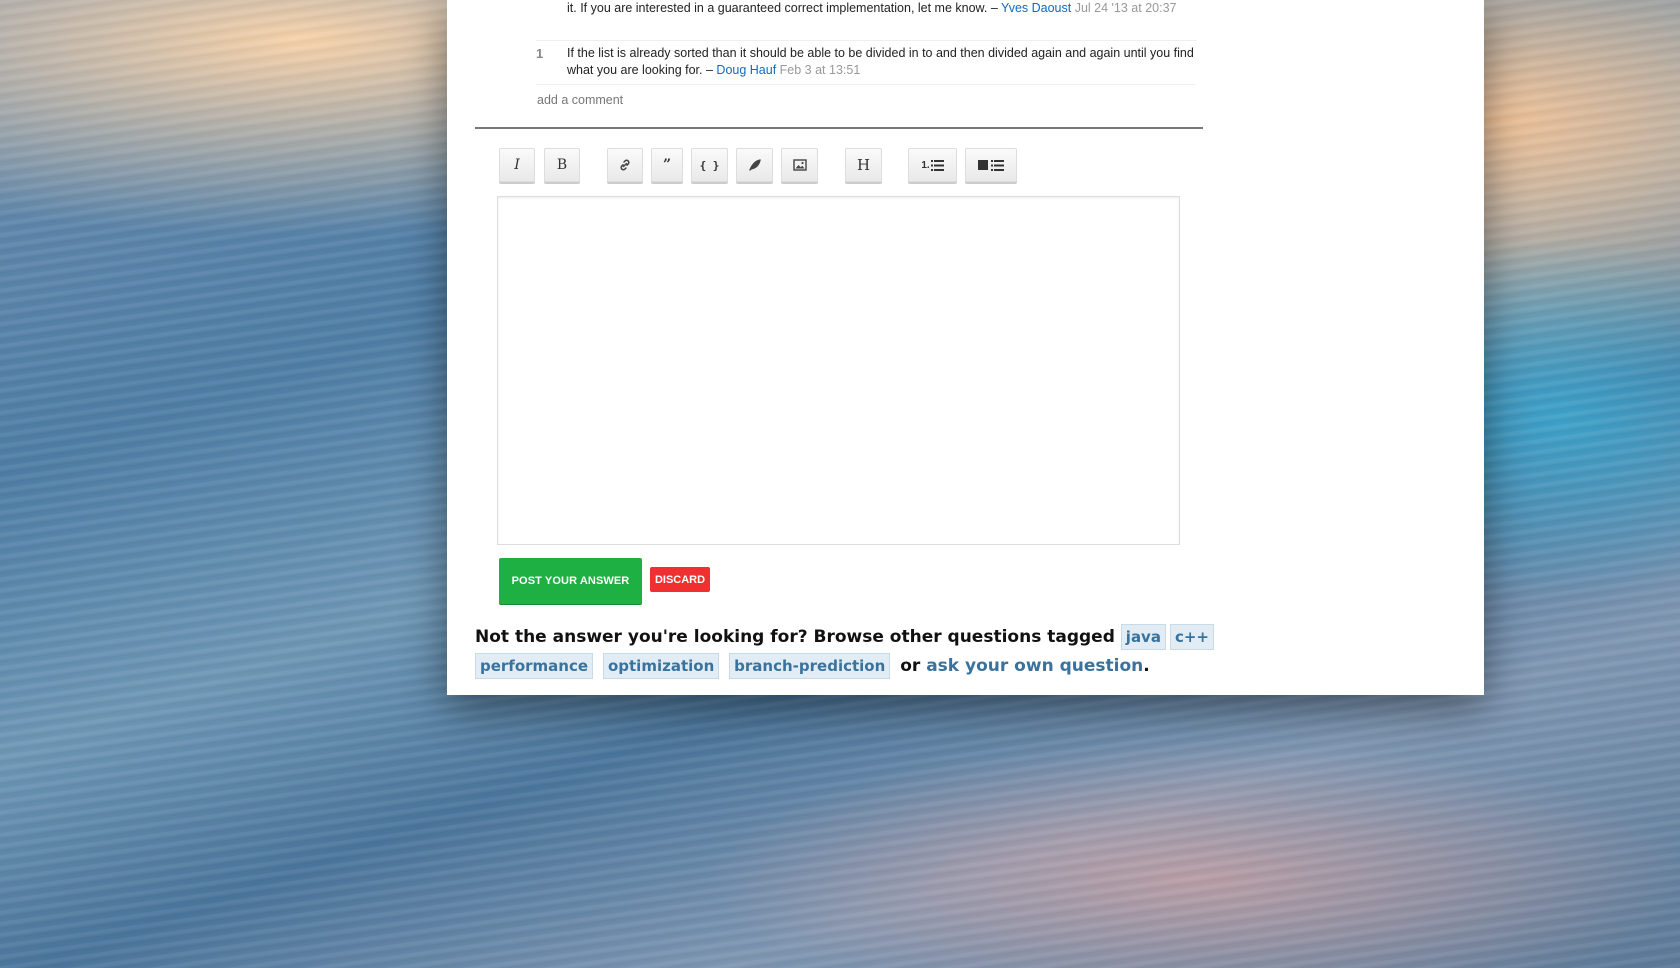  What do you see at coordinates (1034, 666) in the screenshot?
I see `ask-question-link: ask your own question` at bounding box center [1034, 666].